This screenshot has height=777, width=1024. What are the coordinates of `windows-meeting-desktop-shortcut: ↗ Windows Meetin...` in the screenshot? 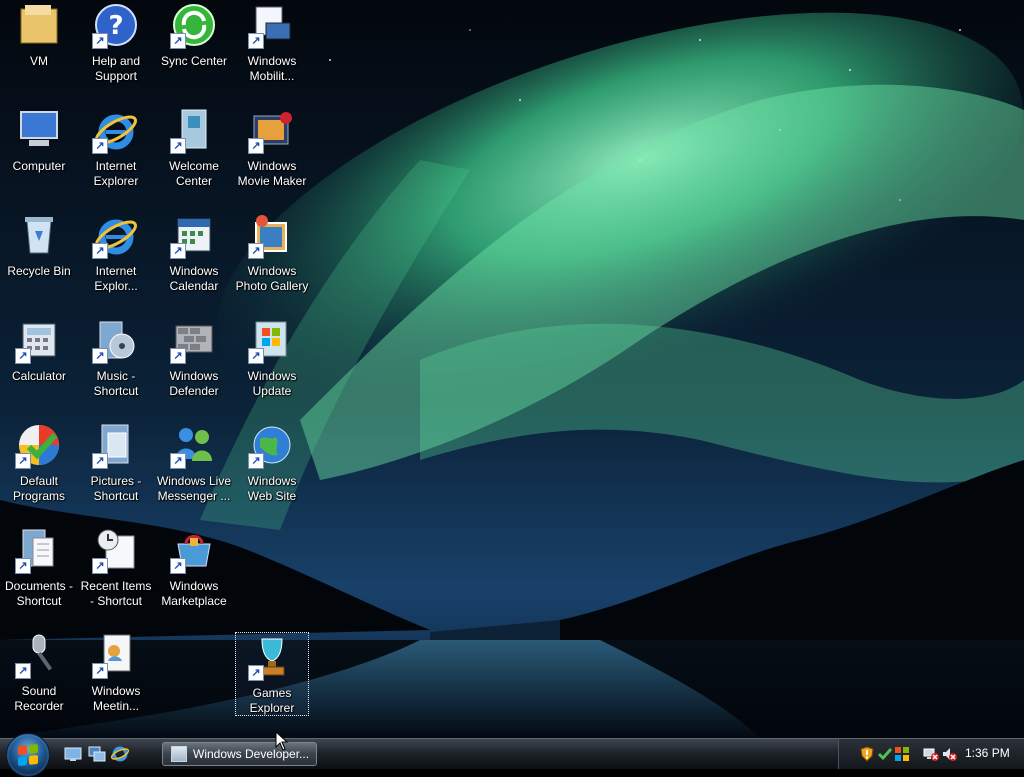 It's located at (116, 675).